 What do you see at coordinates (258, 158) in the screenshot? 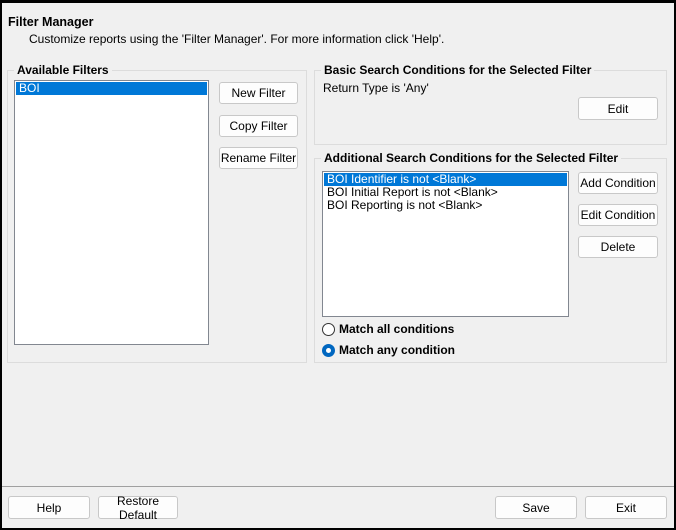
I see `rename-filter-button: Rename Filter` at bounding box center [258, 158].